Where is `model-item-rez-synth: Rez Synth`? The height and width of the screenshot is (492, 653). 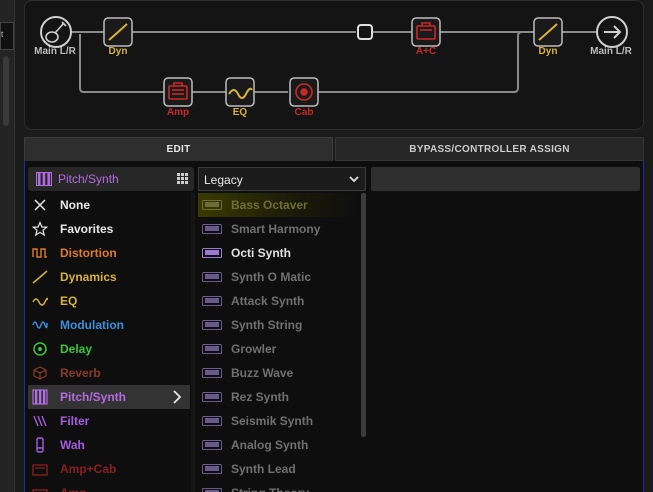
model-item-rez-synth: Rez Synth is located at coordinates (279, 397).